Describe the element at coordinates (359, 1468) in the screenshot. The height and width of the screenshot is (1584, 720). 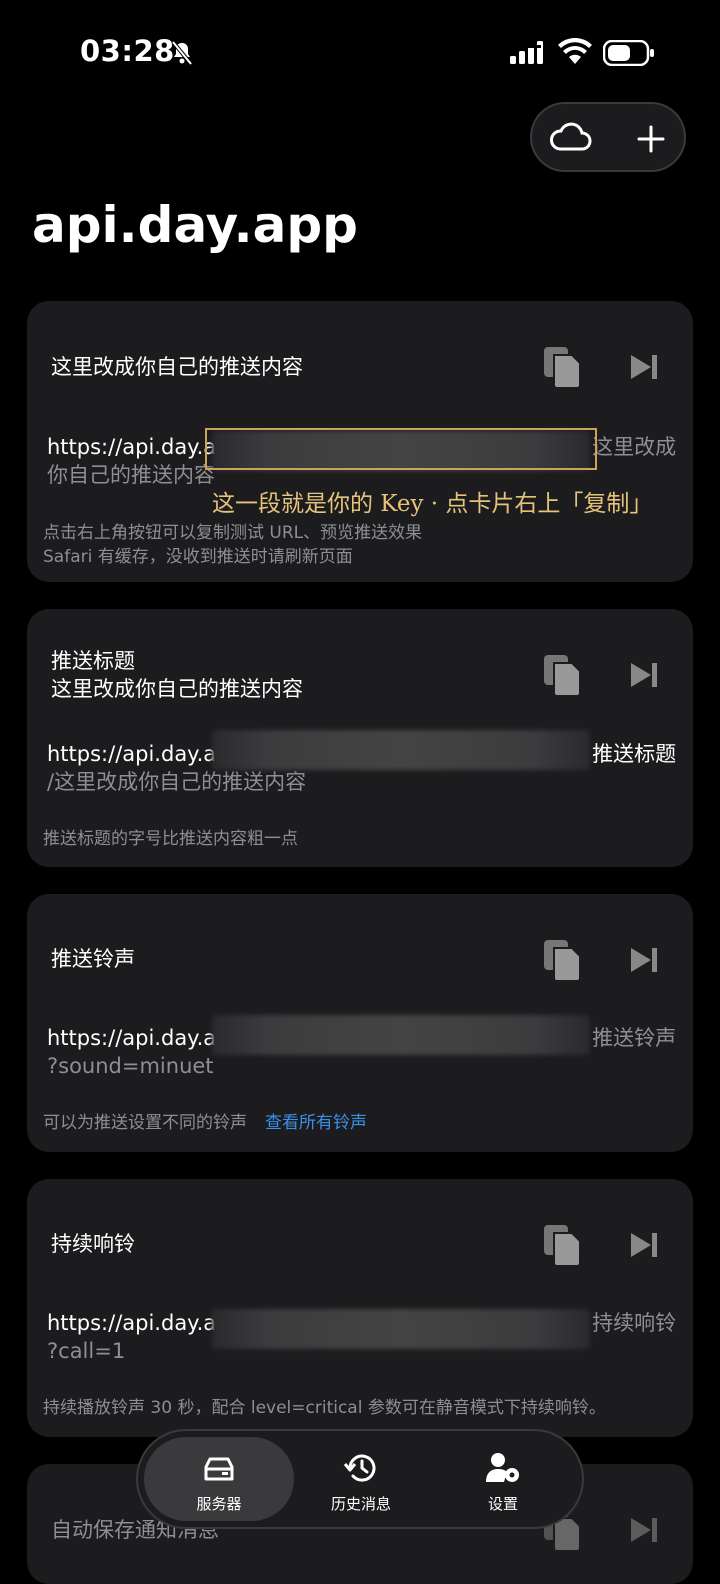
I see `history-icon` at that location.